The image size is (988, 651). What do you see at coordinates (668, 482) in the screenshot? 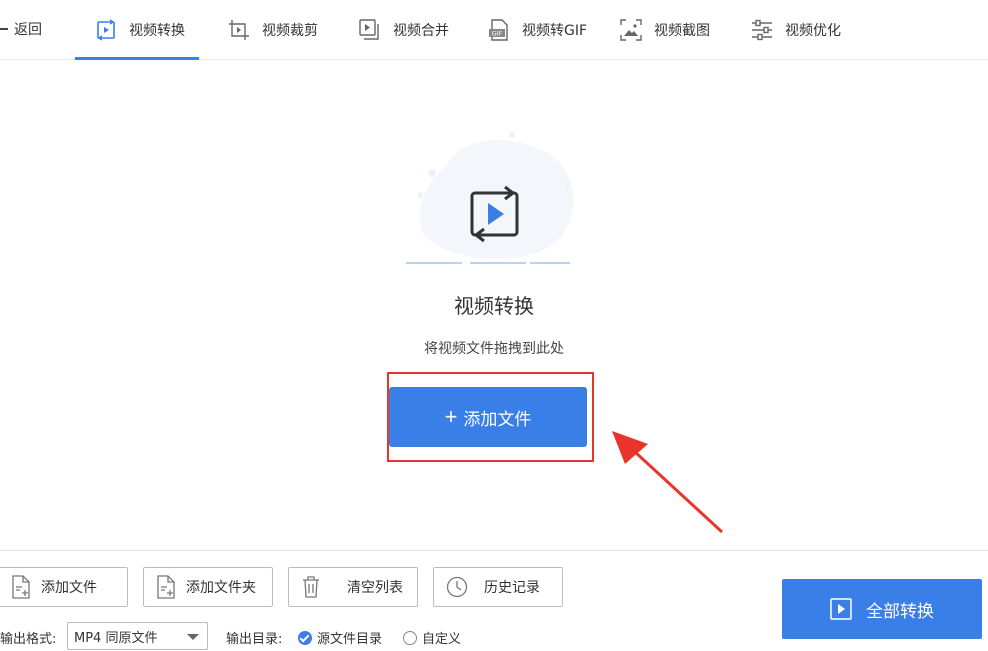
I see `annotation-arrow-icon` at bounding box center [668, 482].